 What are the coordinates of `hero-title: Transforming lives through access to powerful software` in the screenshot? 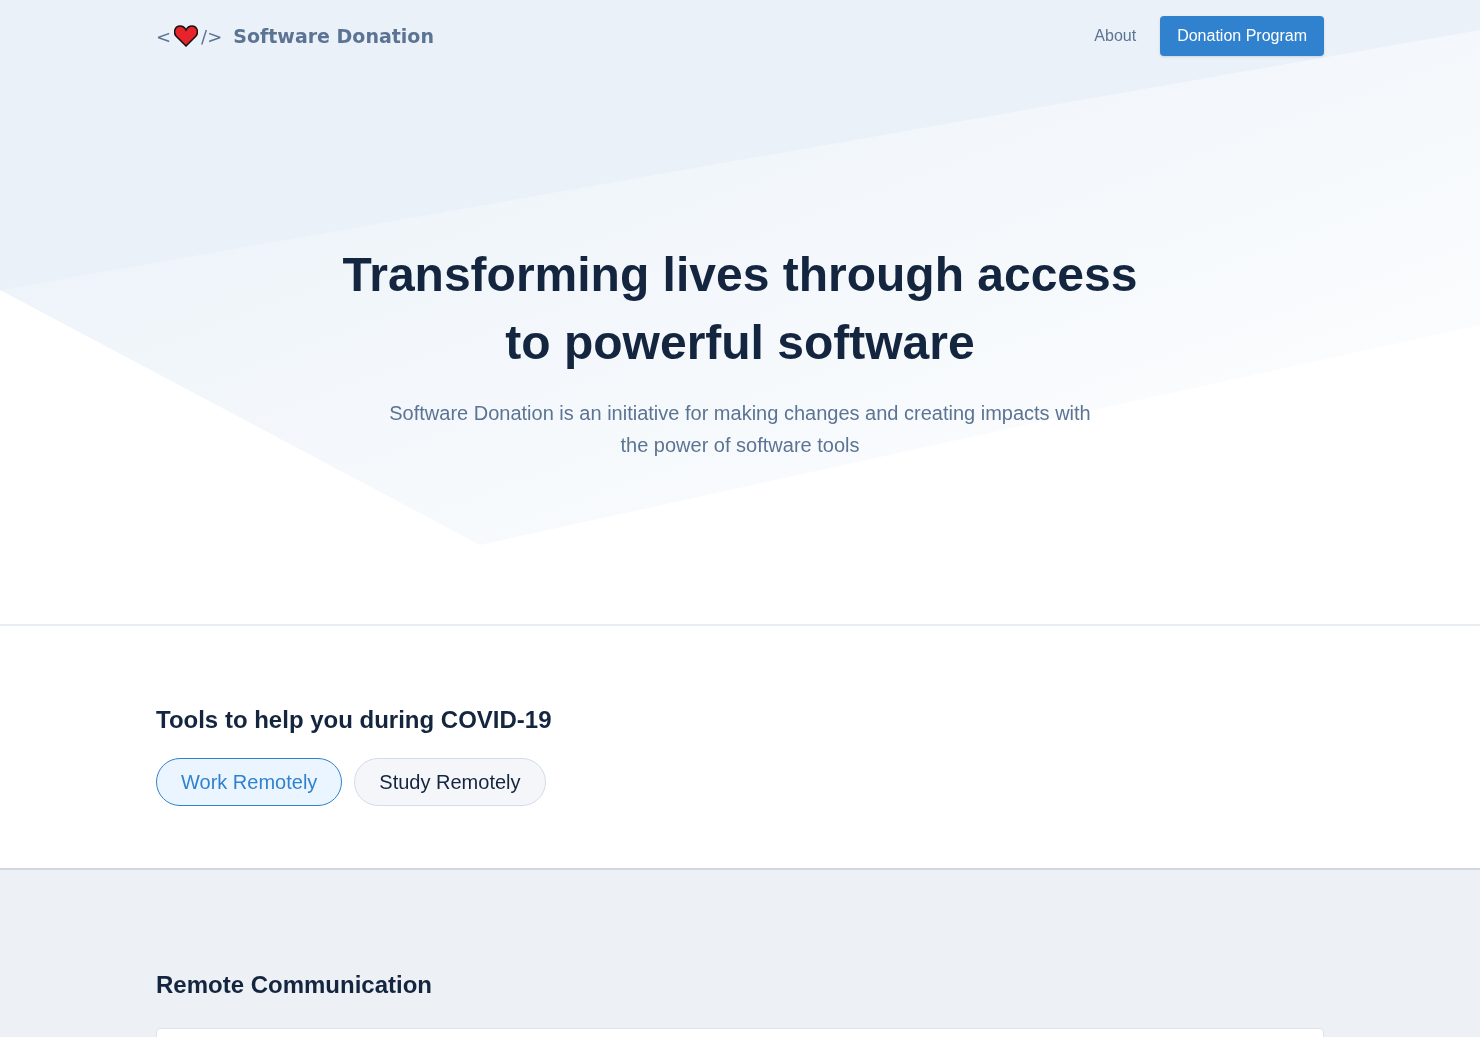 It's located at (740, 309).